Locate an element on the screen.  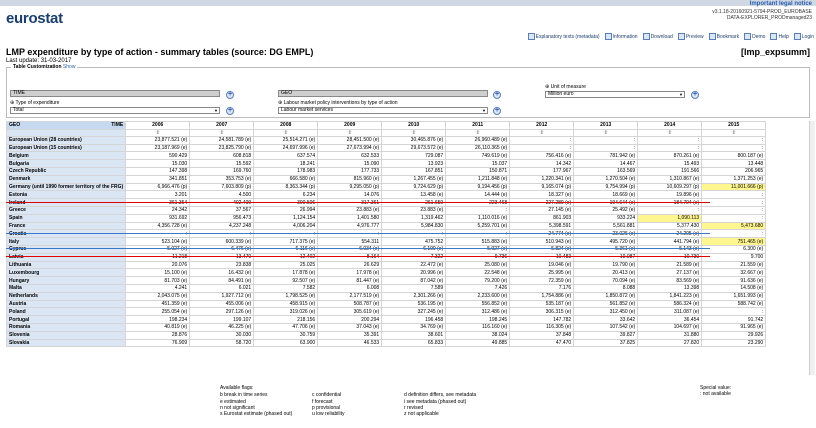
geo-header: GEO is located at coordinates (14, 125).